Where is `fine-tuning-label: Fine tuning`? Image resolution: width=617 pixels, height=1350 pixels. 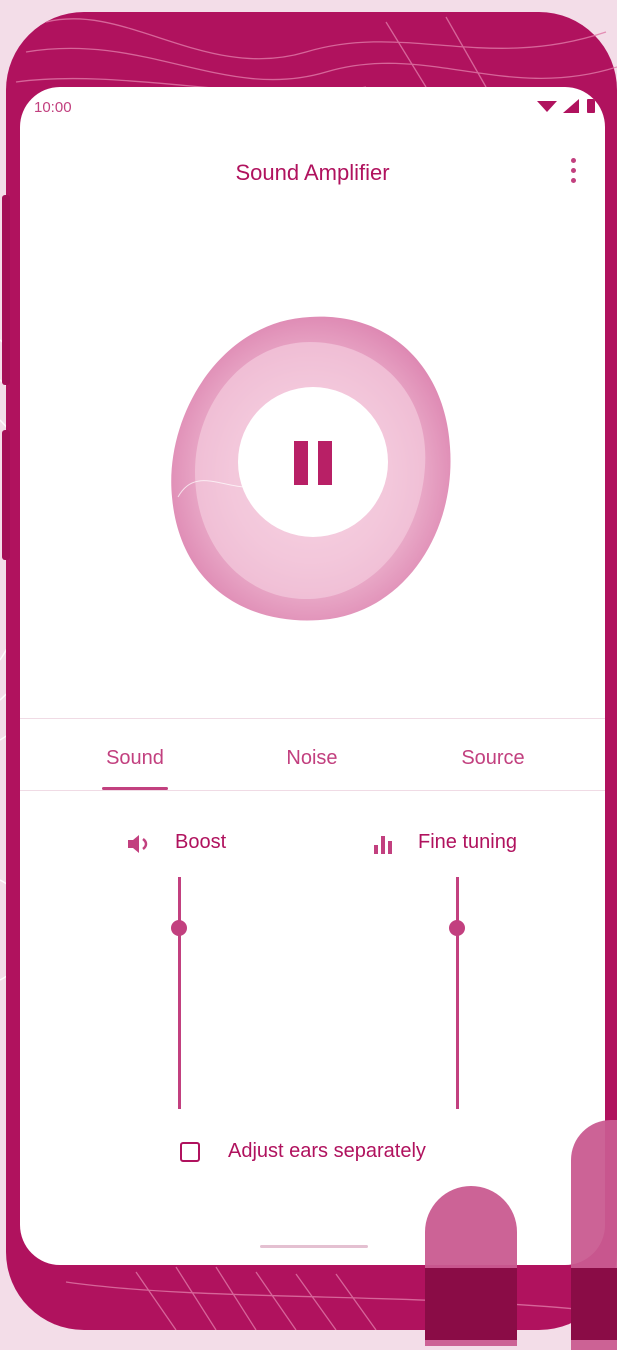
fine-tuning-label: Fine tuning is located at coordinates (467, 842).